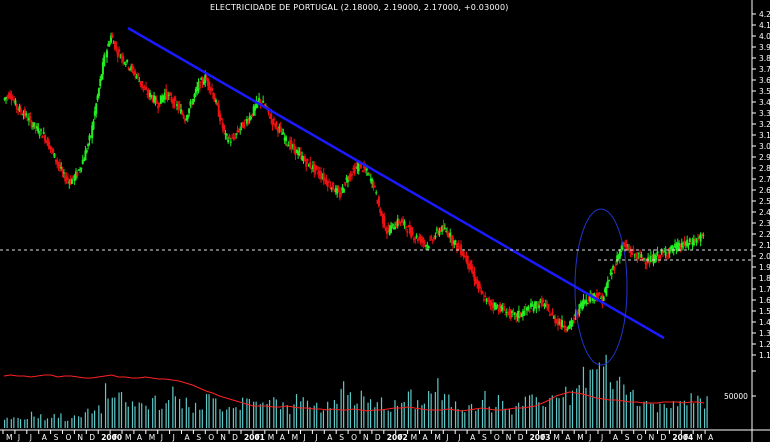  What do you see at coordinates (764, 157) in the screenshot?
I see `y-tick-label: 2.9` at bounding box center [764, 157].